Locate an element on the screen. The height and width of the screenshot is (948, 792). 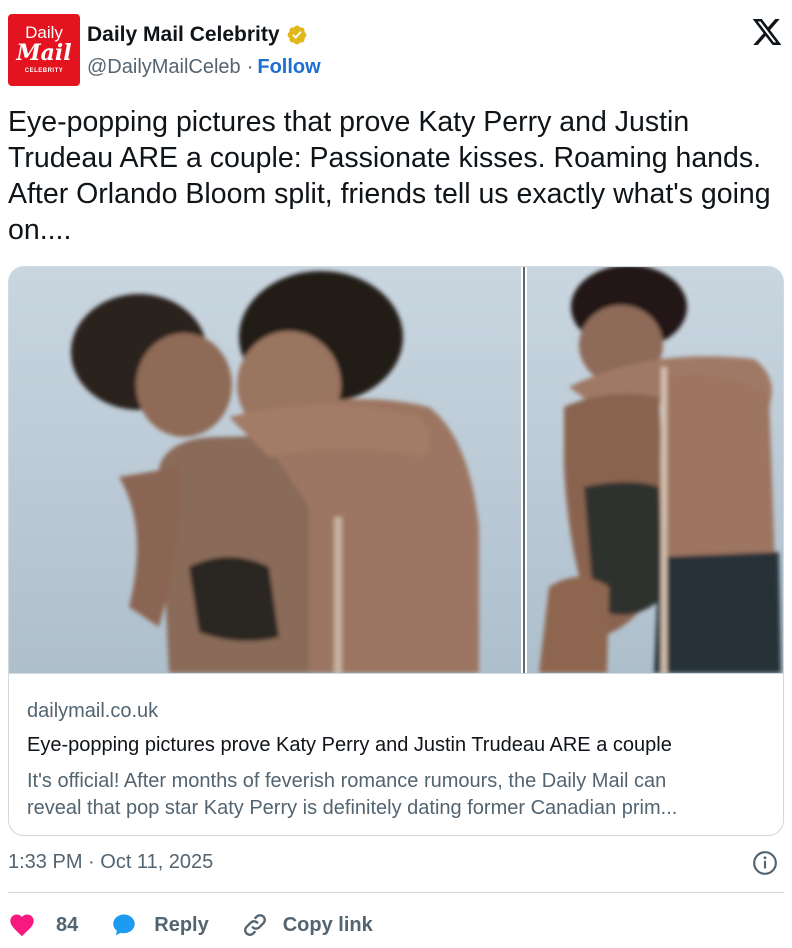
handle-row: @DailyMailCeleb · Follow is located at coordinates (204, 67).